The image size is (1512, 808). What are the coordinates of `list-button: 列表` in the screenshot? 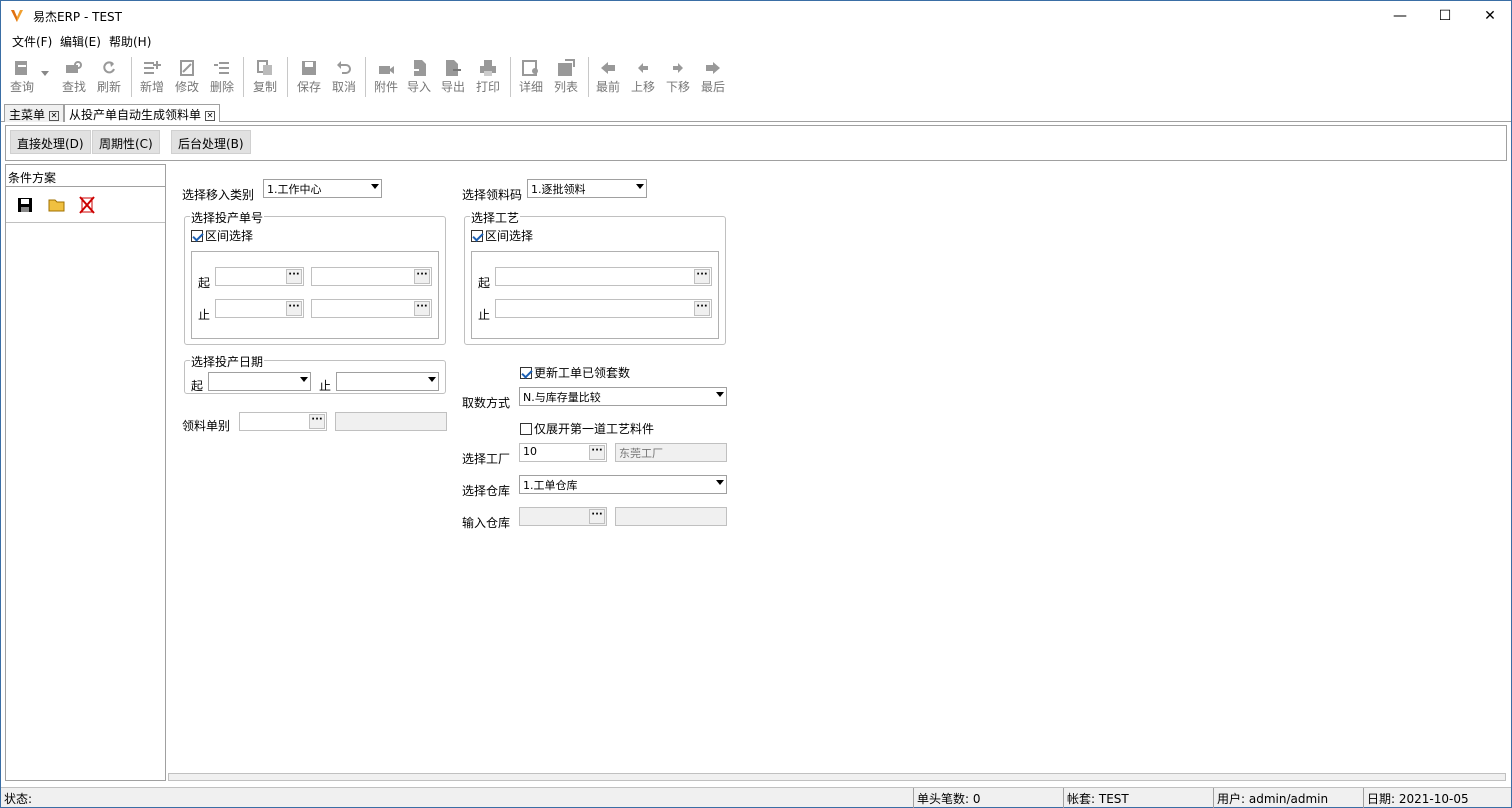 It's located at (566, 78).